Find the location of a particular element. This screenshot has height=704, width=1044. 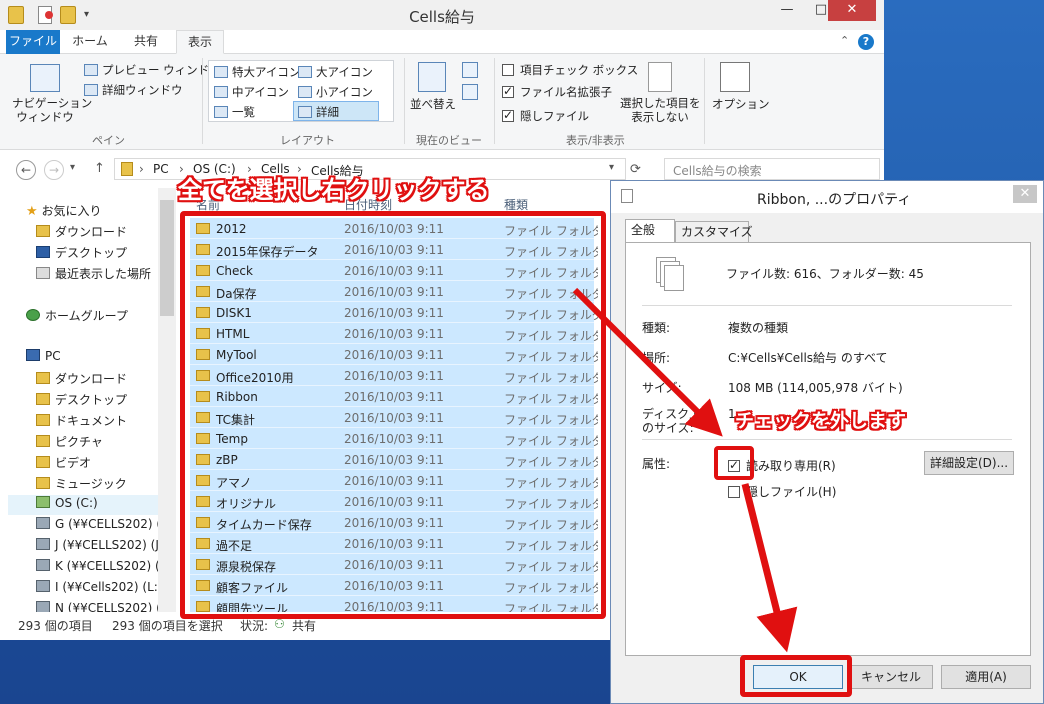

arrow-to-ok is located at coordinates (769, 568).